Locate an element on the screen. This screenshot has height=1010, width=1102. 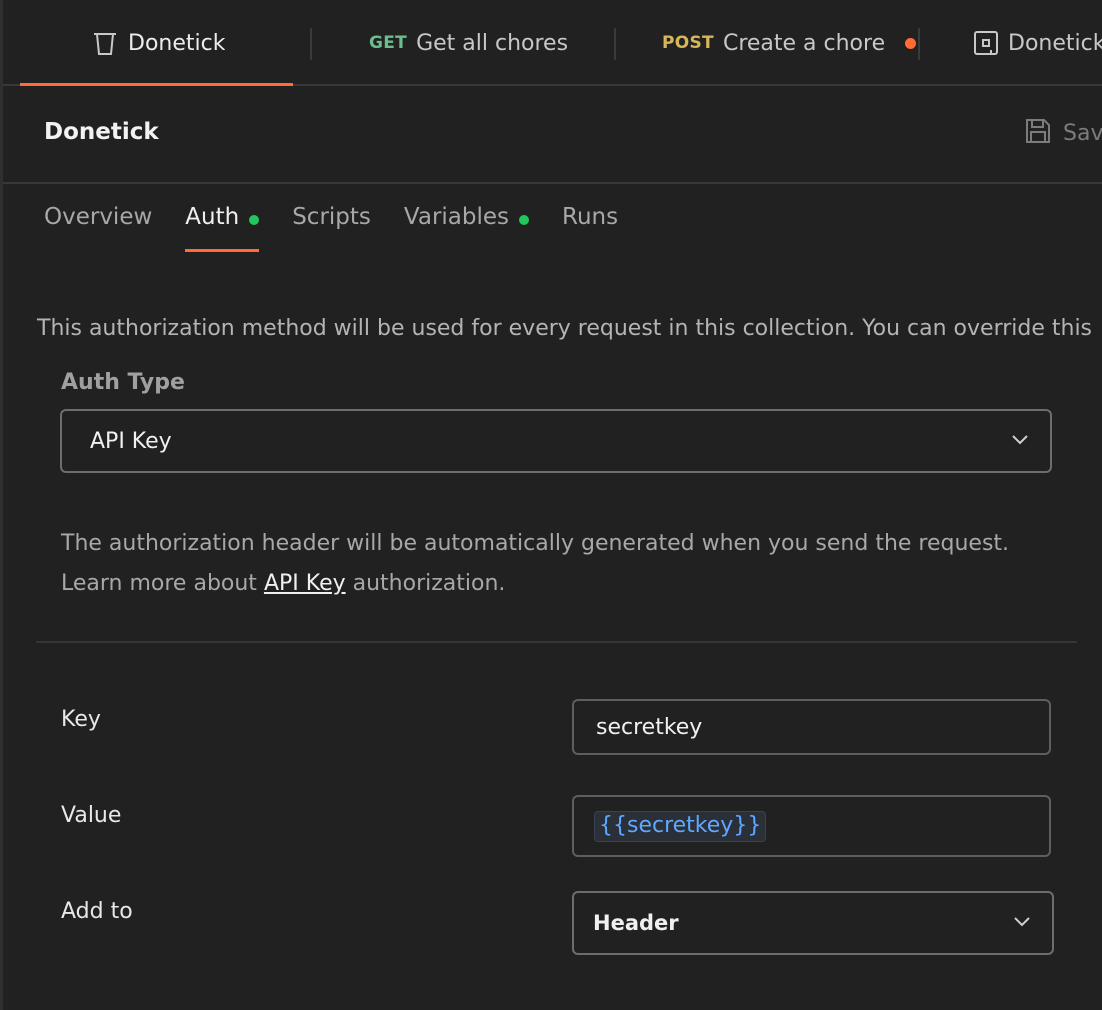
section-divider is located at coordinates (556, 642).